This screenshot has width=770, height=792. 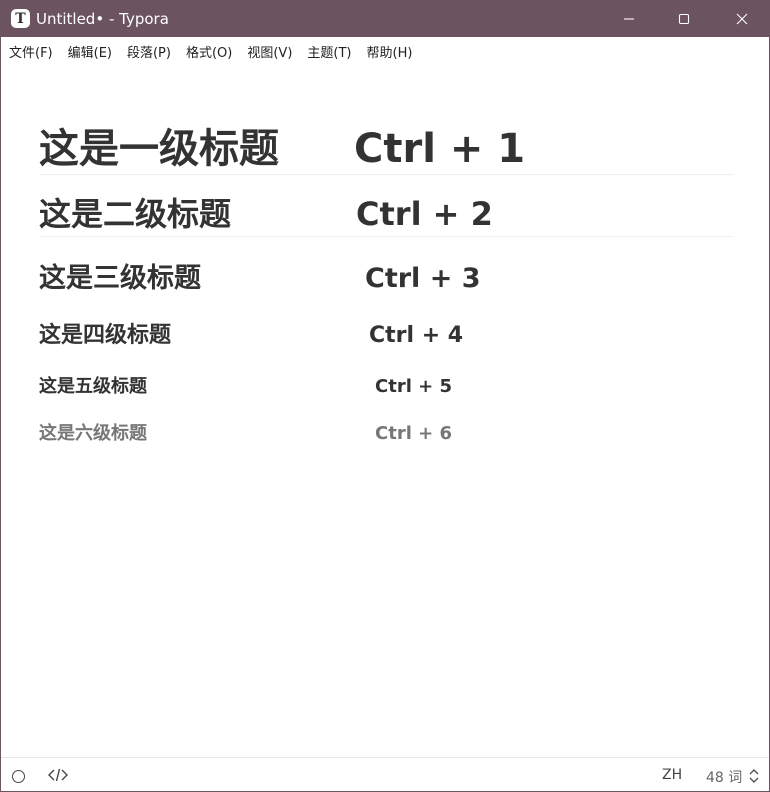 What do you see at coordinates (102, 19) in the screenshot?
I see `window-title: Untitled• - Typora` at bounding box center [102, 19].